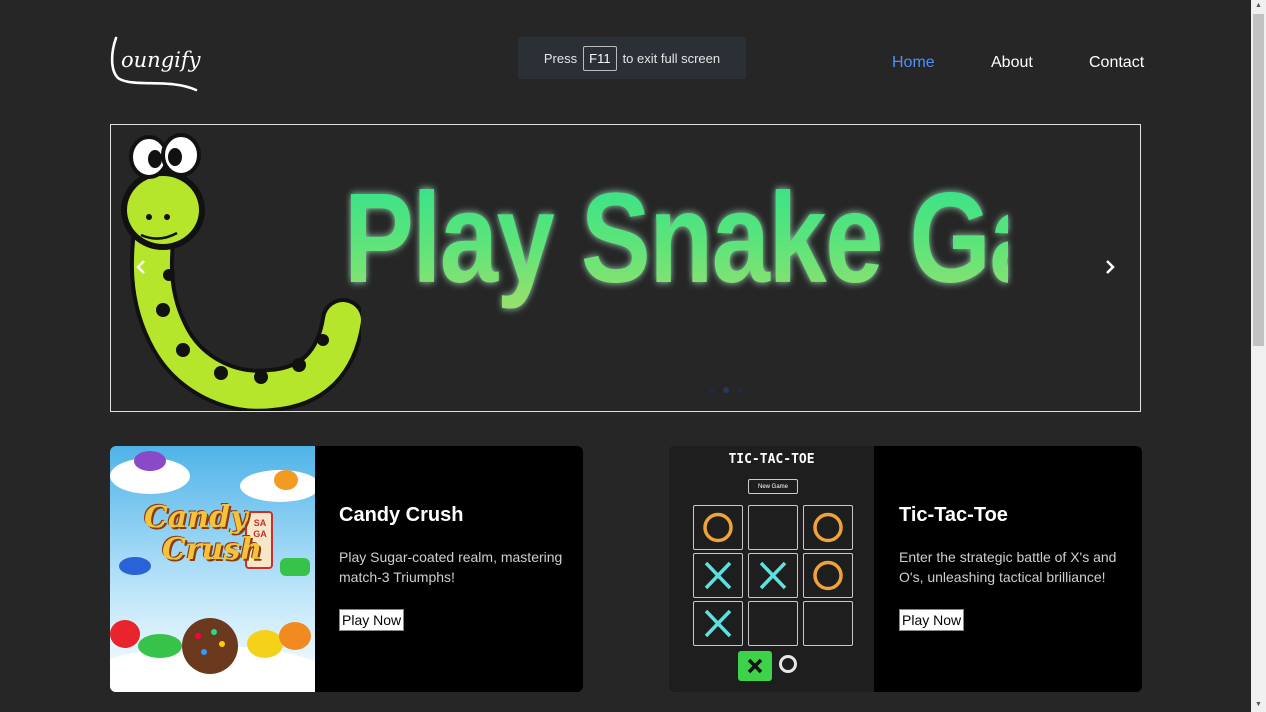 The image size is (1266, 712). What do you see at coordinates (773, 486) in the screenshot?
I see `ttt-new-game-label: New Game` at bounding box center [773, 486].